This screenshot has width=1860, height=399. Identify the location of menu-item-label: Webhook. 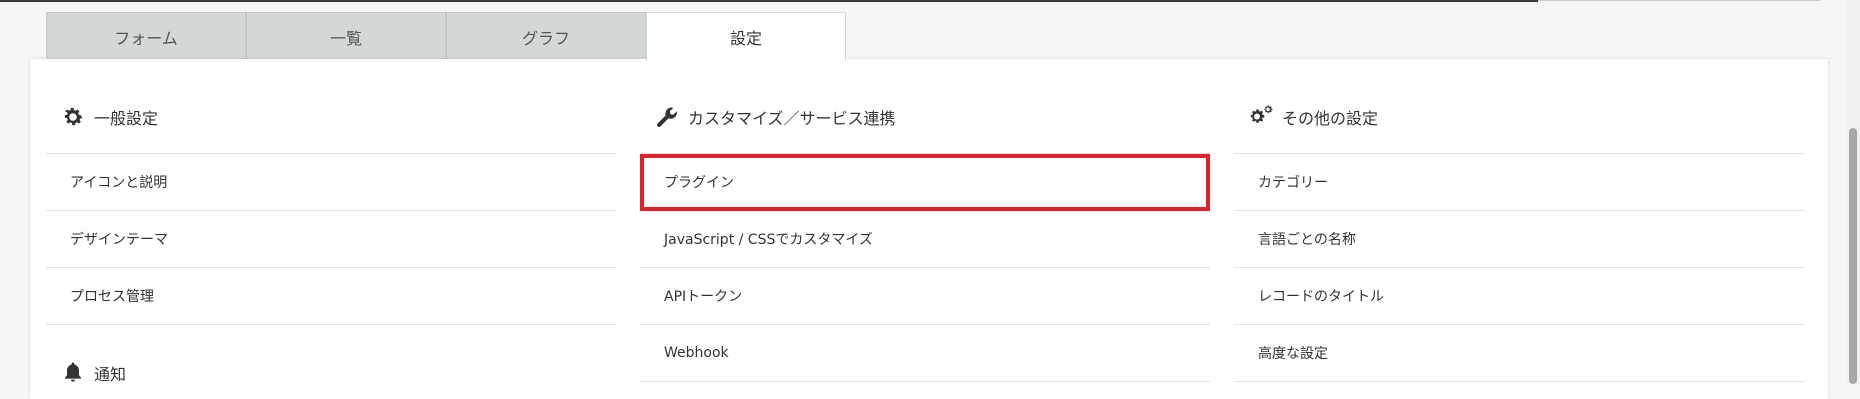
(696, 353).